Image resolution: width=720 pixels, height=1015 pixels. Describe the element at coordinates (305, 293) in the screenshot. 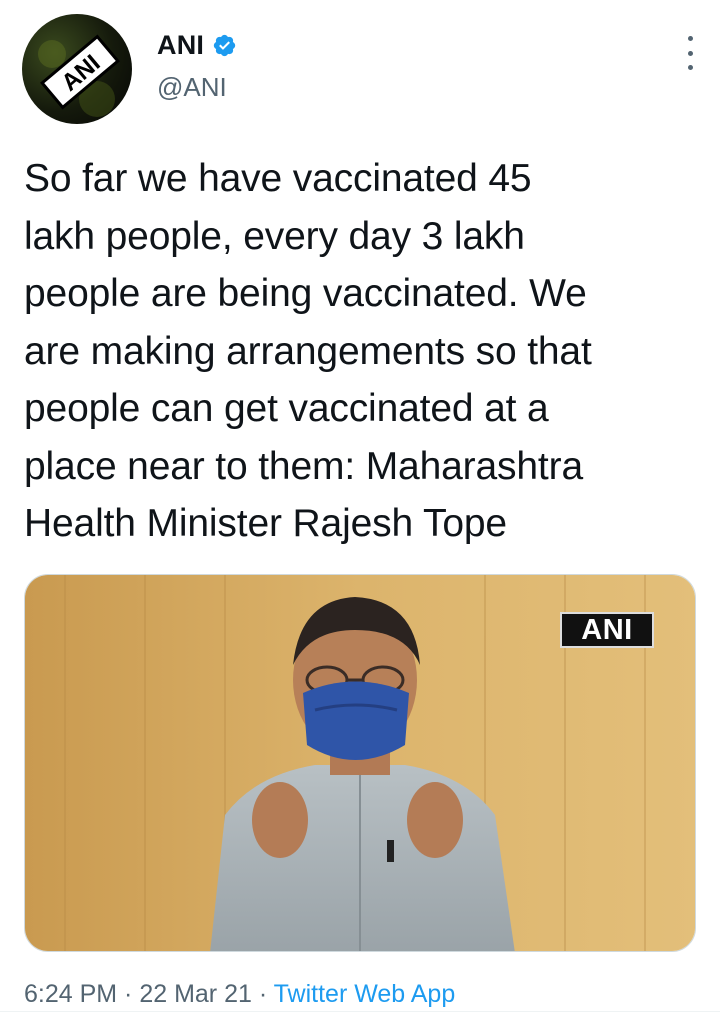

I see `tweet-text-line: people are being vaccinated. We` at that location.